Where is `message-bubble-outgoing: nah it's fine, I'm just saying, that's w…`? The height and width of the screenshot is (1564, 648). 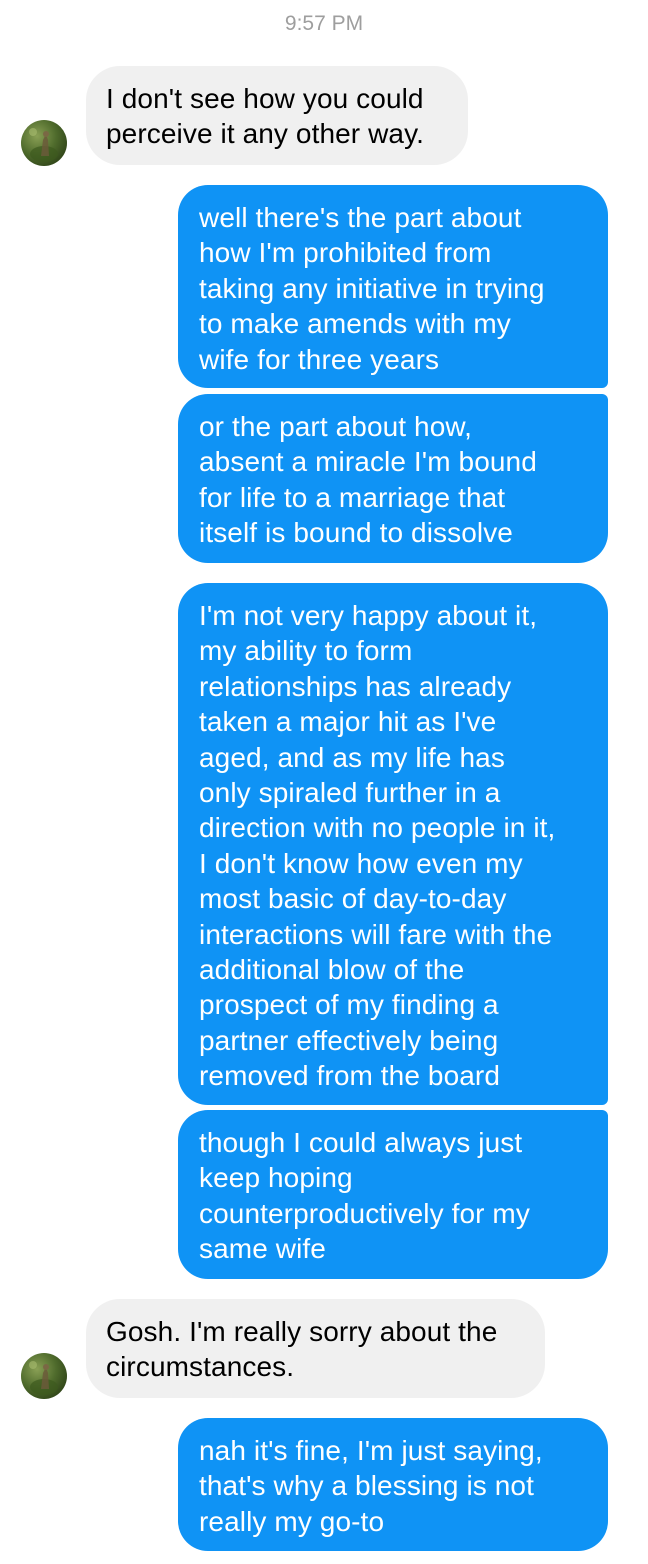 message-bubble-outgoing: nah it's fine, I'm just saying, that's w… is located at coordinates (393, 1484).